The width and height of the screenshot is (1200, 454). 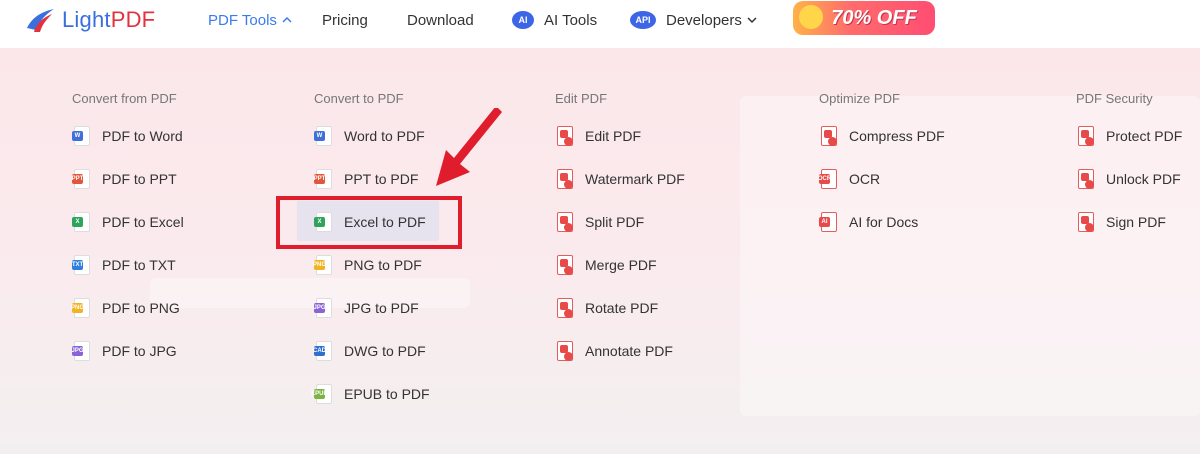 I want to click on nav-download-label: Download, so click(x=440, y=20).